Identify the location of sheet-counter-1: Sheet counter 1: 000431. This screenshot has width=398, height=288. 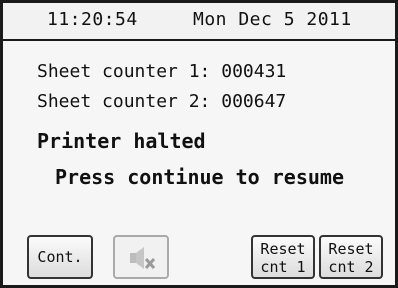
(162, 71).